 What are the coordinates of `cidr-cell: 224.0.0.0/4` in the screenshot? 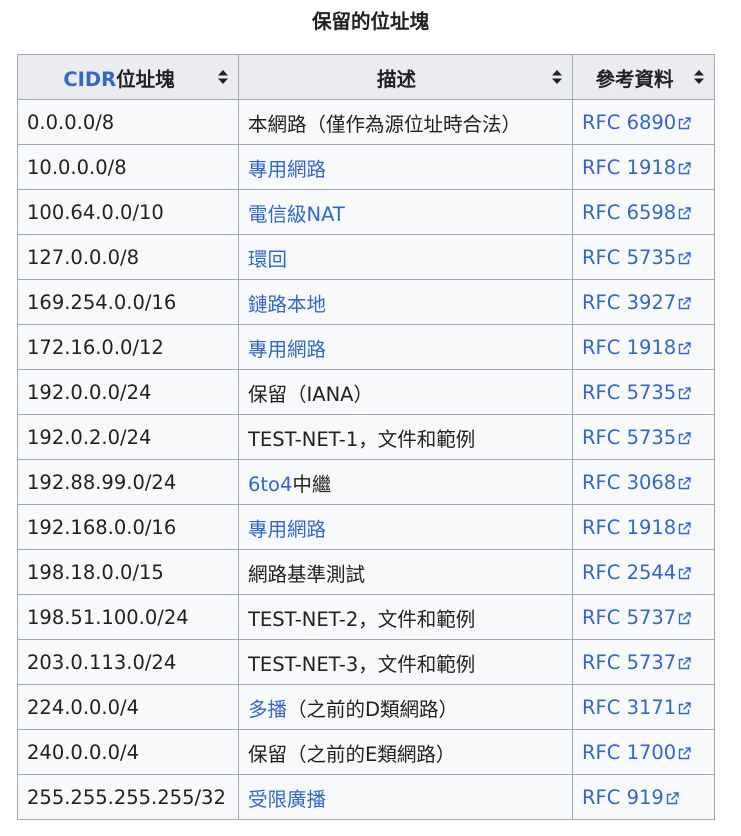 It's located at (128, 707).